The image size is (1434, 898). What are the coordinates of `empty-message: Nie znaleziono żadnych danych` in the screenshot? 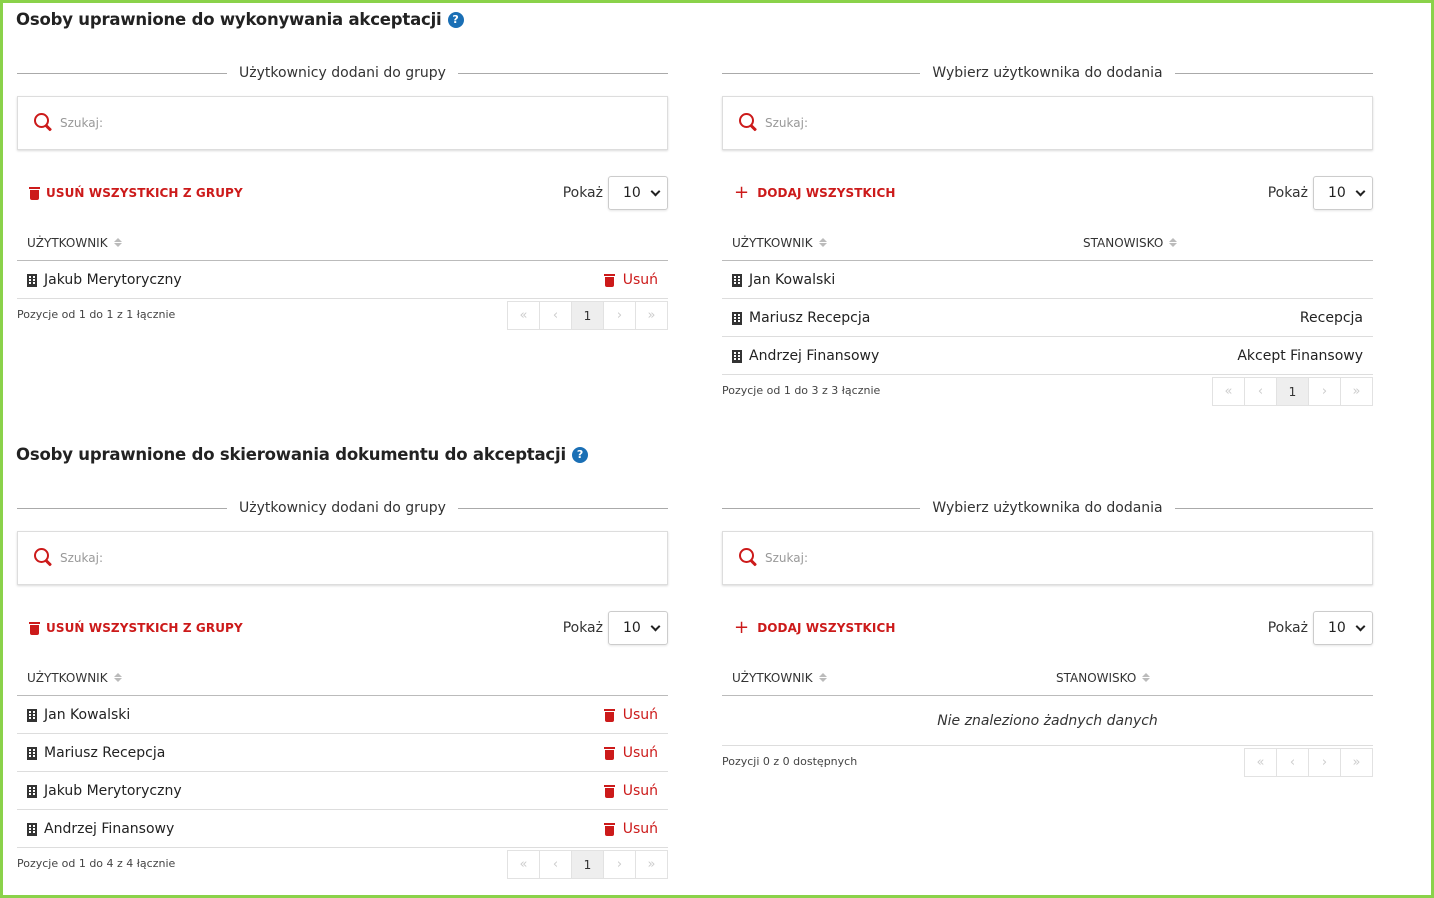 It's located at (1047, 721).